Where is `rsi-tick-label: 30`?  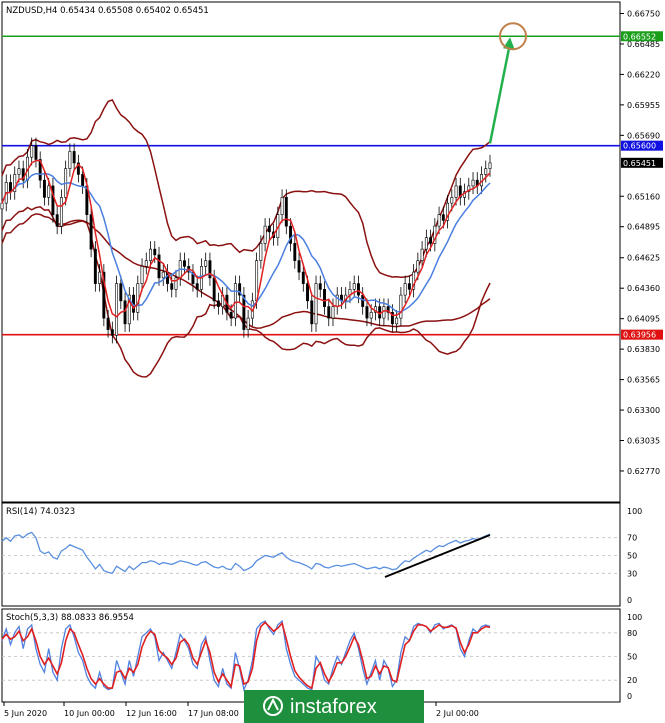 rsi-tick-label: 30 is located at coordinates (632, 573).